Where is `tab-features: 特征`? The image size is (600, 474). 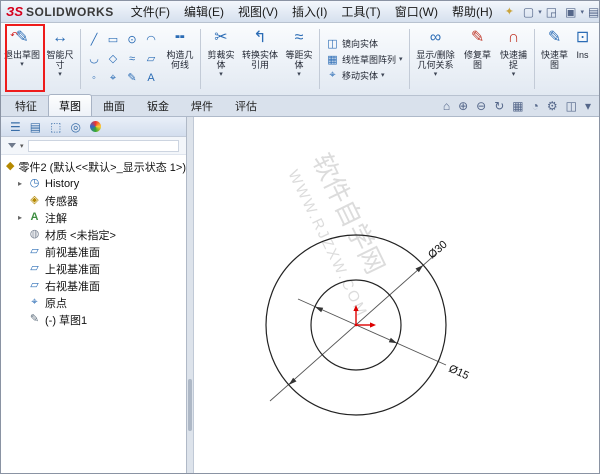
tab-features: 特征 is located at coordinates (26, 105).